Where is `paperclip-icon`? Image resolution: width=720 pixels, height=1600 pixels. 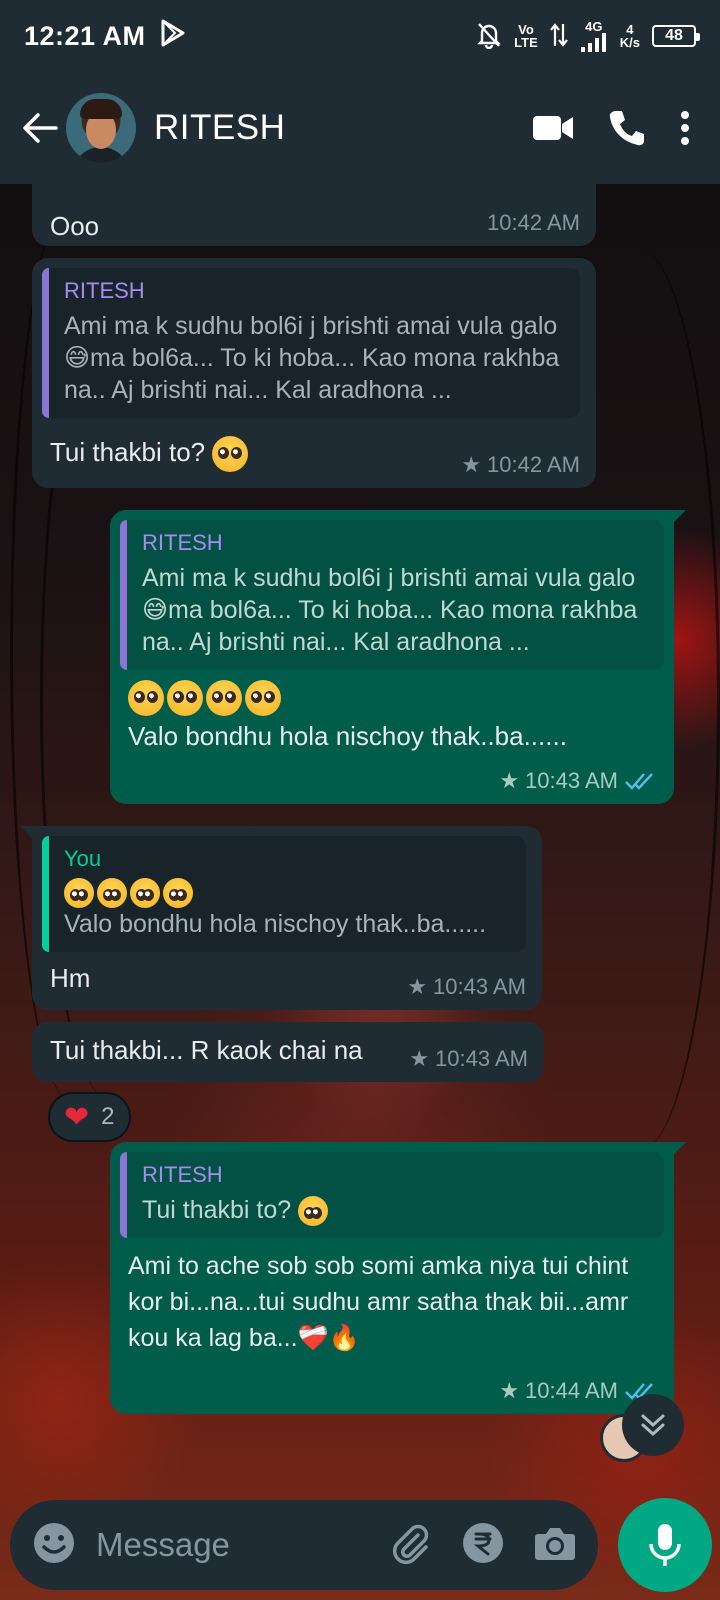
paperclip-icon is located at coordinates (410, 1544).